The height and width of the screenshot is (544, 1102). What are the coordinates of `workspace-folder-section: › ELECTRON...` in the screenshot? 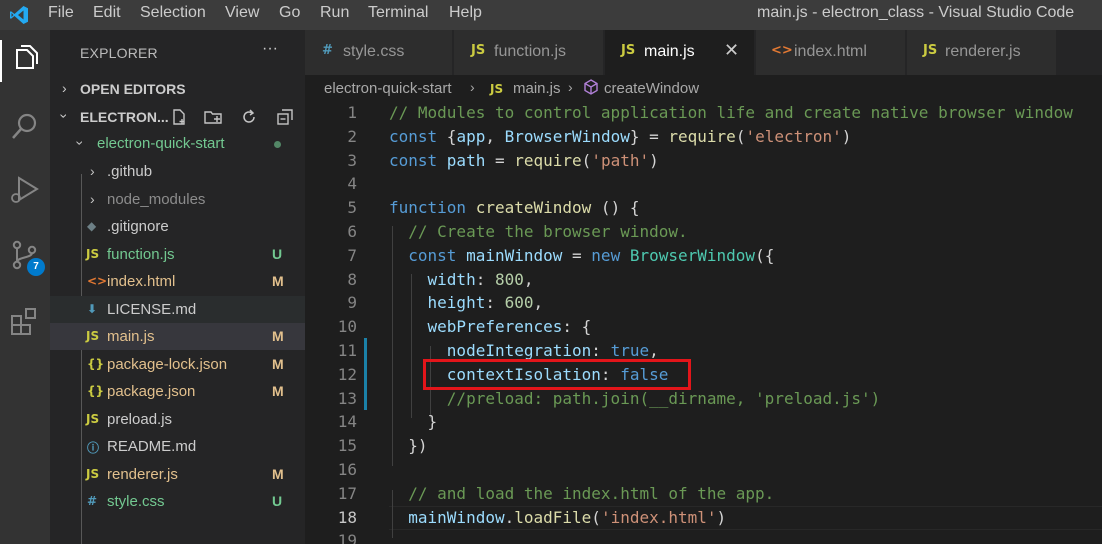 It's located at (177, 117).